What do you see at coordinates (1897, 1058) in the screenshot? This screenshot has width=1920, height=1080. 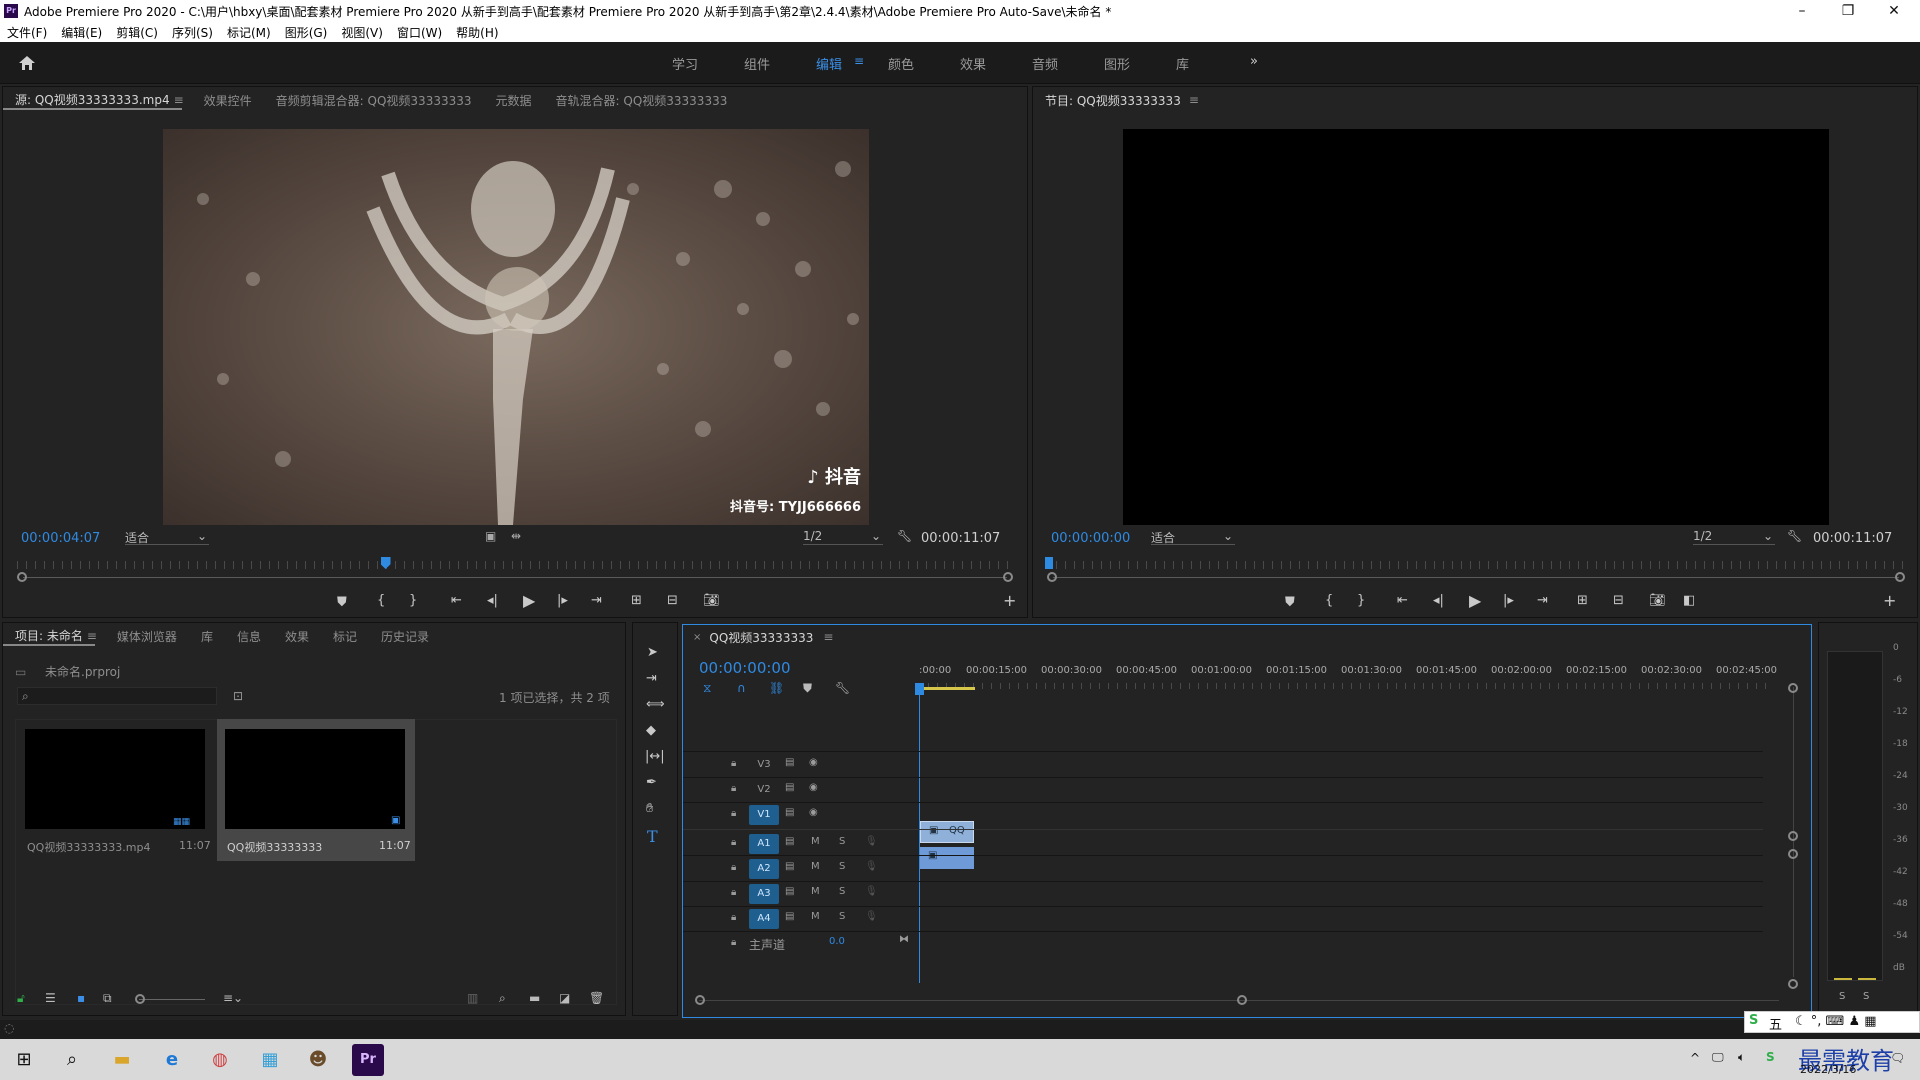 I see `notification-icon: 🗨︎` at bounding box center [1897, 1058].